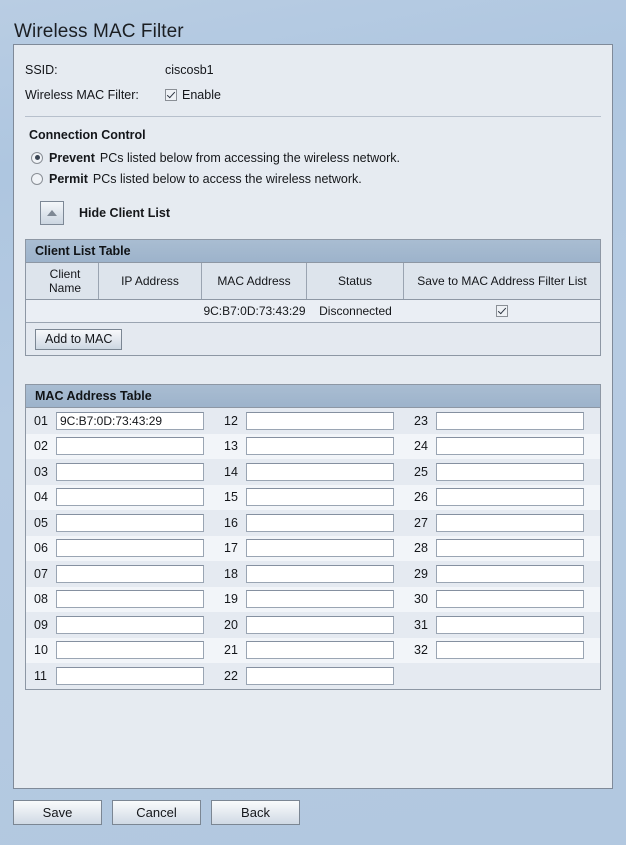 This screenshot has width=626, height=845. I want to click on ssid-row: SSID: ciscosb1, so click(313, 69).